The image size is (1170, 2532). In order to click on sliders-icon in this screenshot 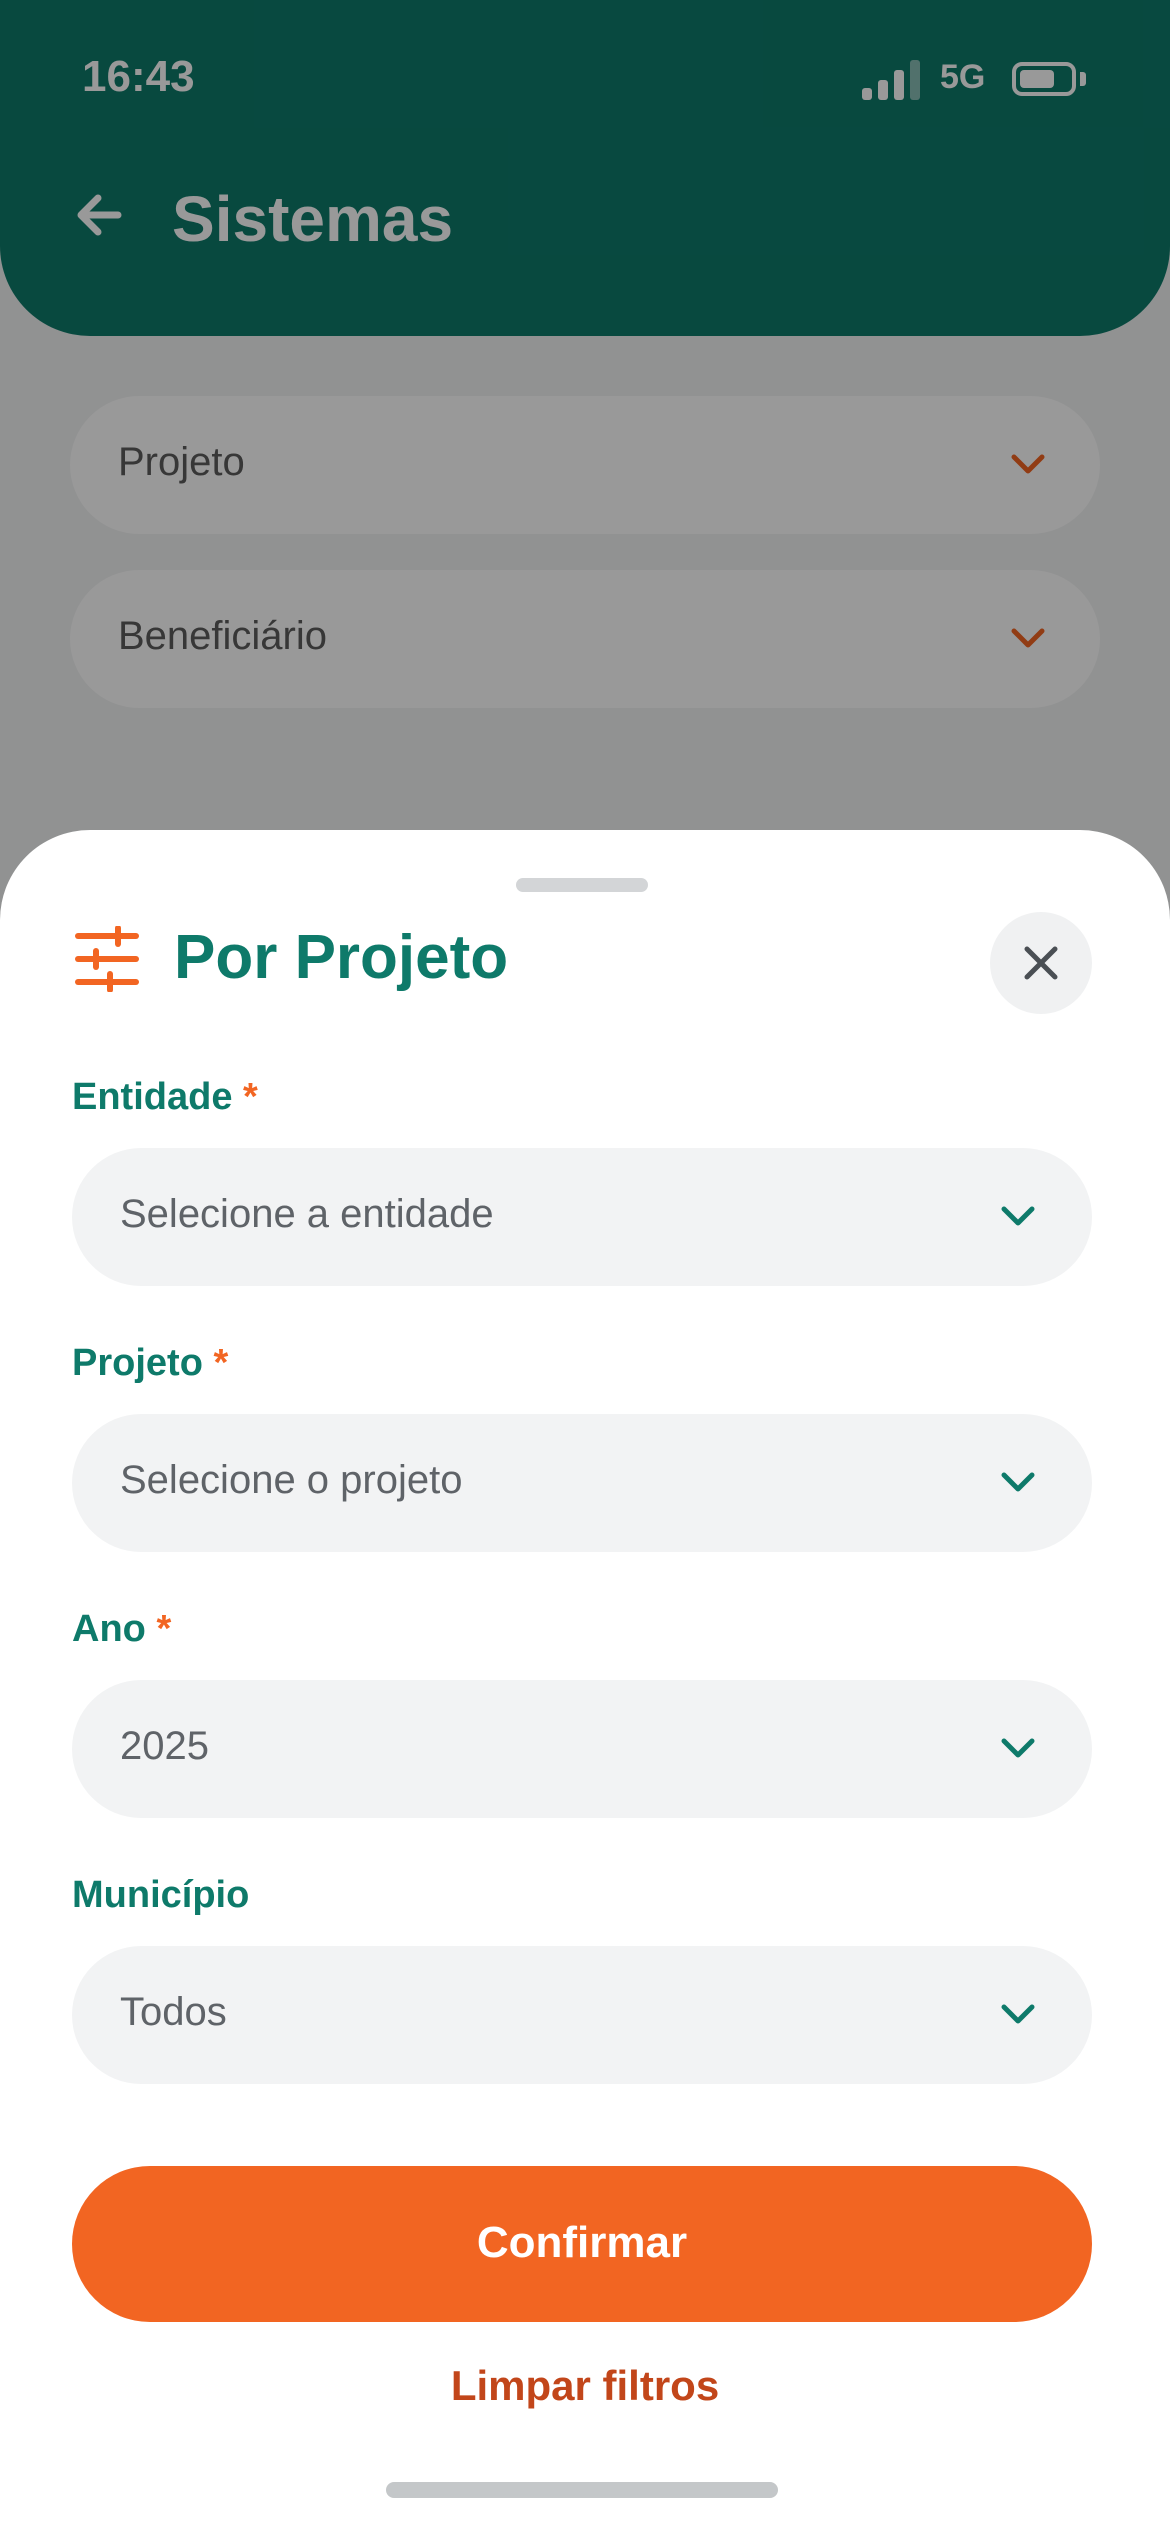, I will do `click(107, 959)`.